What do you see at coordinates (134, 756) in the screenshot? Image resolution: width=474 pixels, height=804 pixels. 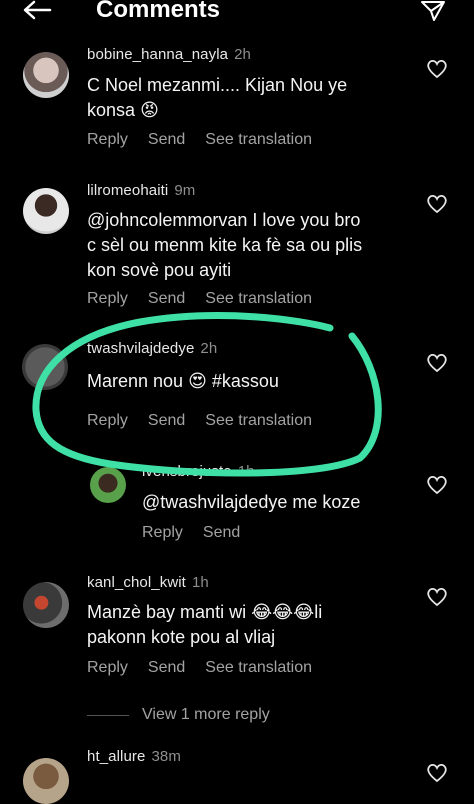 I see `comment-username: ht_allure 38m` at bounding box center [134, 756].